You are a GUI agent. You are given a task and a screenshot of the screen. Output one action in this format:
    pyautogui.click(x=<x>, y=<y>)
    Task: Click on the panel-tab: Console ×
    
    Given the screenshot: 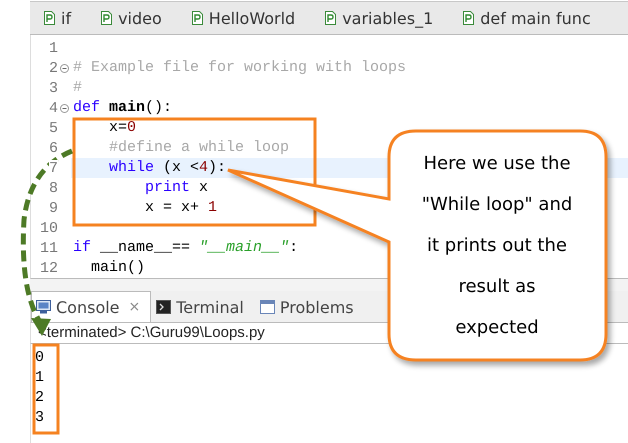 What is the action you would take?
    pyautogui.click(x=91, y=306)
    